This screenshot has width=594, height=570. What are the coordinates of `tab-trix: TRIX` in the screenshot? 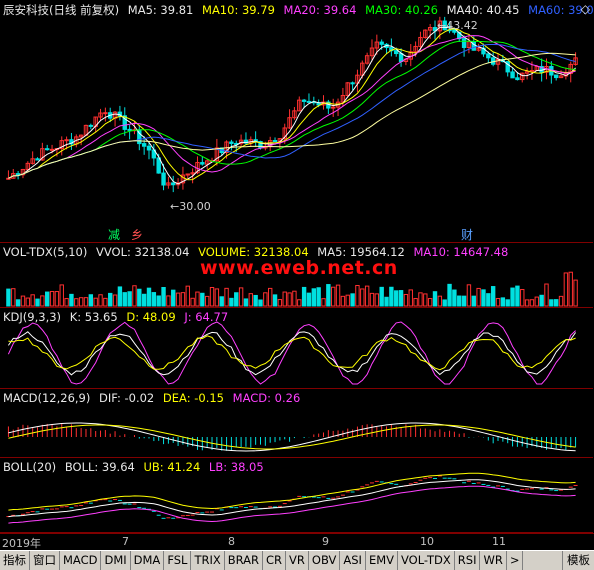 It's located at (208, 560).